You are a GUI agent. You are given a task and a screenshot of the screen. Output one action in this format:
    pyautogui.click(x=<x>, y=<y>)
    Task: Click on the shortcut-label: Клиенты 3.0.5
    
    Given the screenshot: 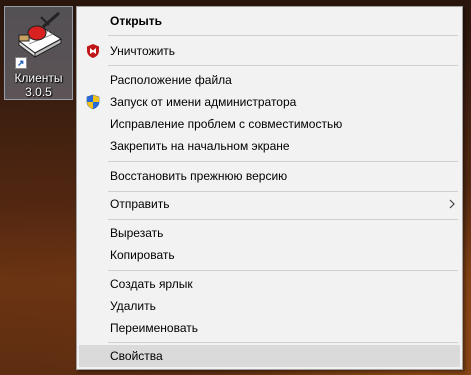 What is the action you would take?
    pyautogui.click(x=38, y=85)
    